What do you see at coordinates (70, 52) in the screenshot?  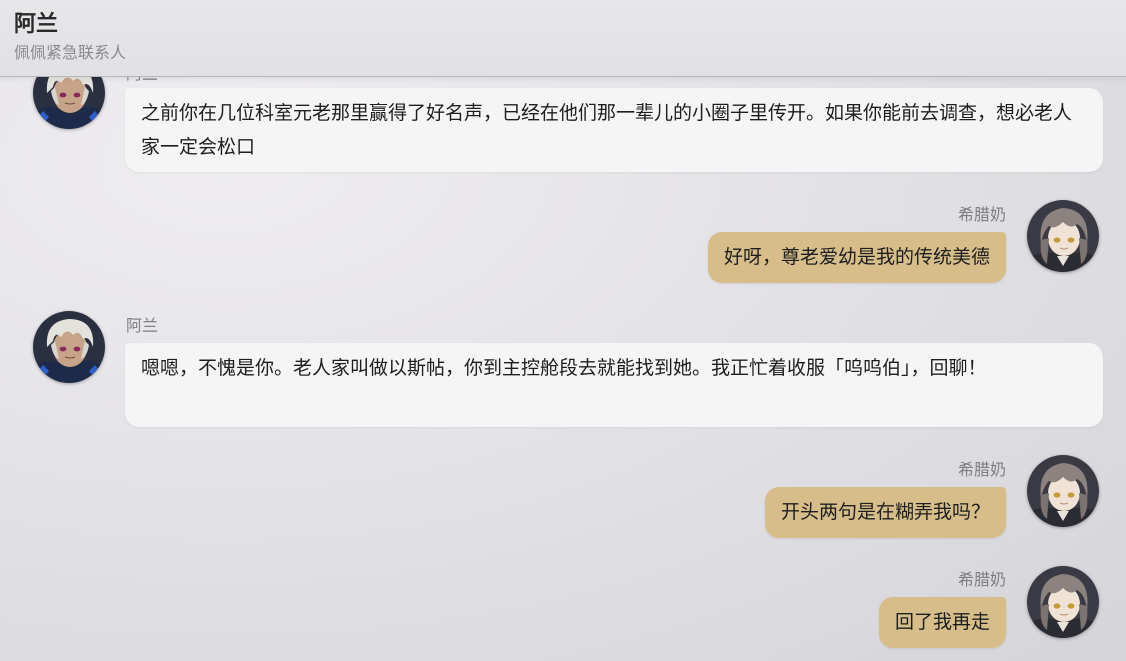 I see `contact-subtitle: 佩佩紧急联系人` at bounding box center [70, 52].